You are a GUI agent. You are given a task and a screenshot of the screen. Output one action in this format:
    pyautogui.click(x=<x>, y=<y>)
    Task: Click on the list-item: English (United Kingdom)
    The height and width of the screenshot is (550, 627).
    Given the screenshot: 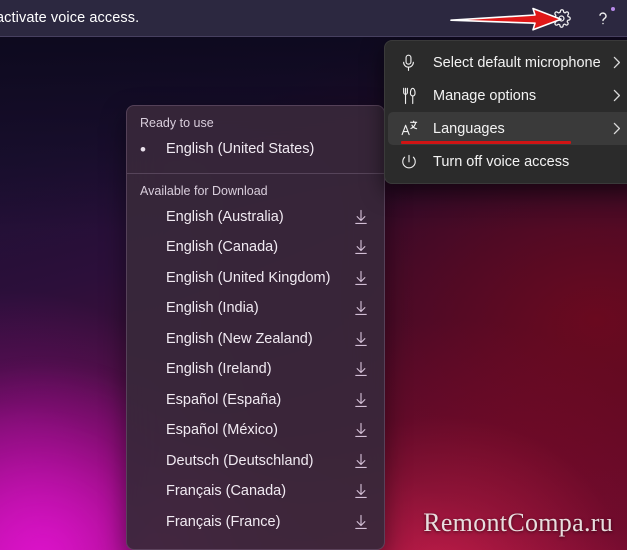 What is the action you would take?
    pyautogui.click(x=255, y=278)
    